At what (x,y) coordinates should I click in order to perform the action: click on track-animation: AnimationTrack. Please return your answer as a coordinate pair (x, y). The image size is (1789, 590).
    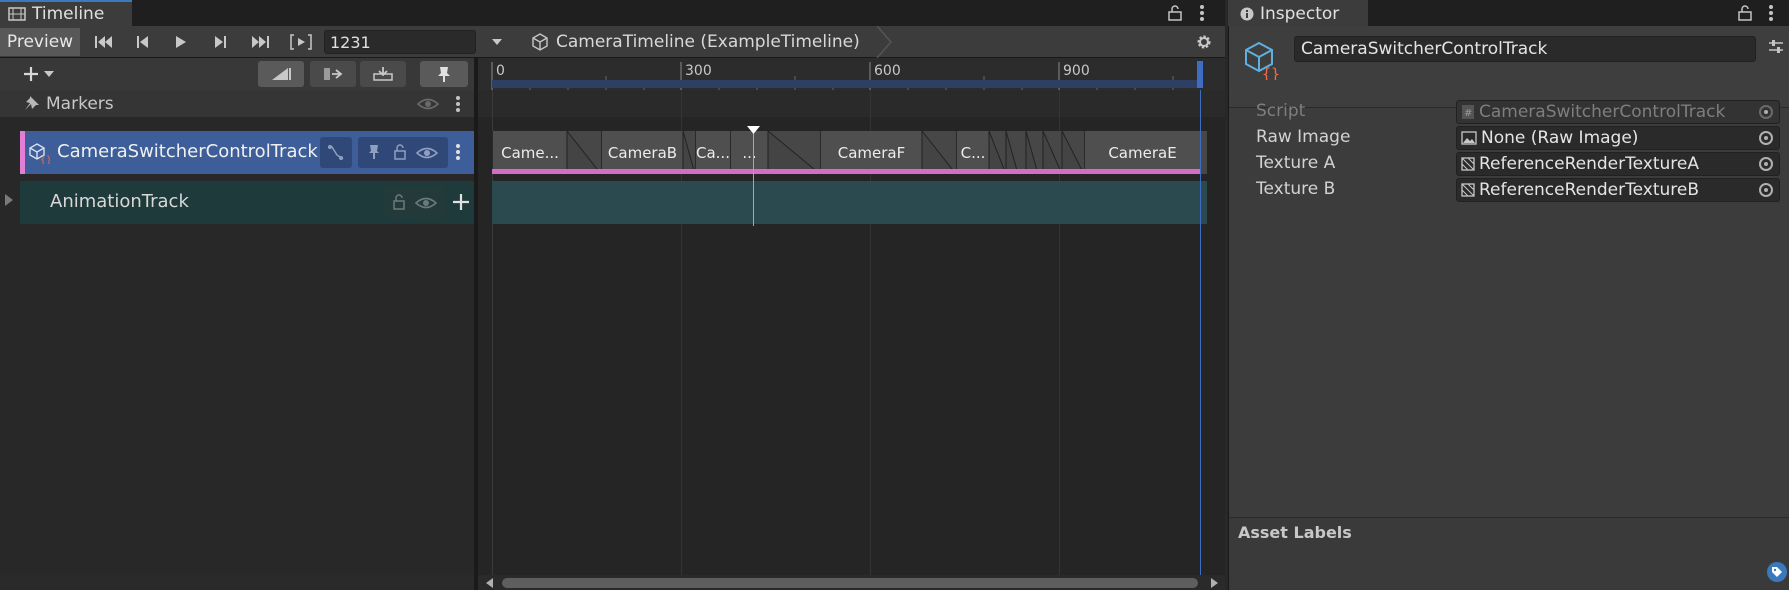
    Looking at the image, I should click on (247, 202).